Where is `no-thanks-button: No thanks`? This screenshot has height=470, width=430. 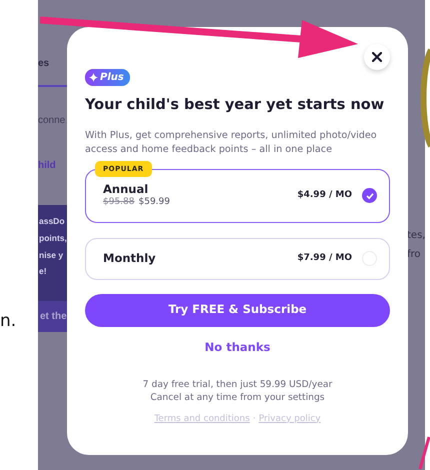
no-thanks-button: No thanks is located at coordinates (237, 347).